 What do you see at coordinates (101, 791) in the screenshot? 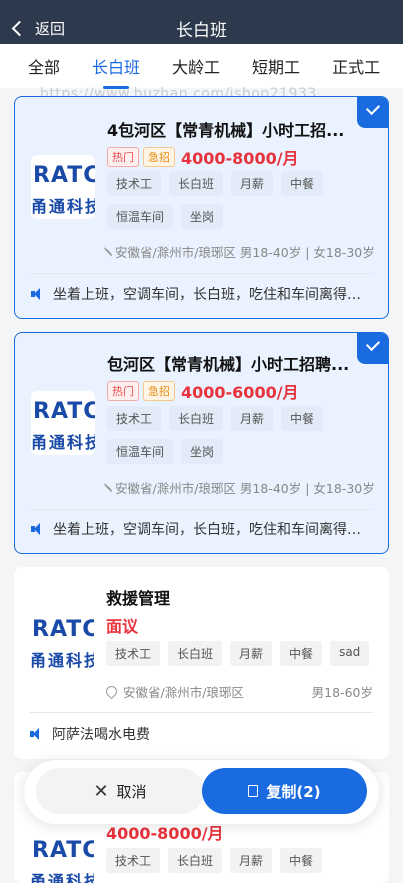
I see `close-icon: ✕` at bounding box center [101, 791].